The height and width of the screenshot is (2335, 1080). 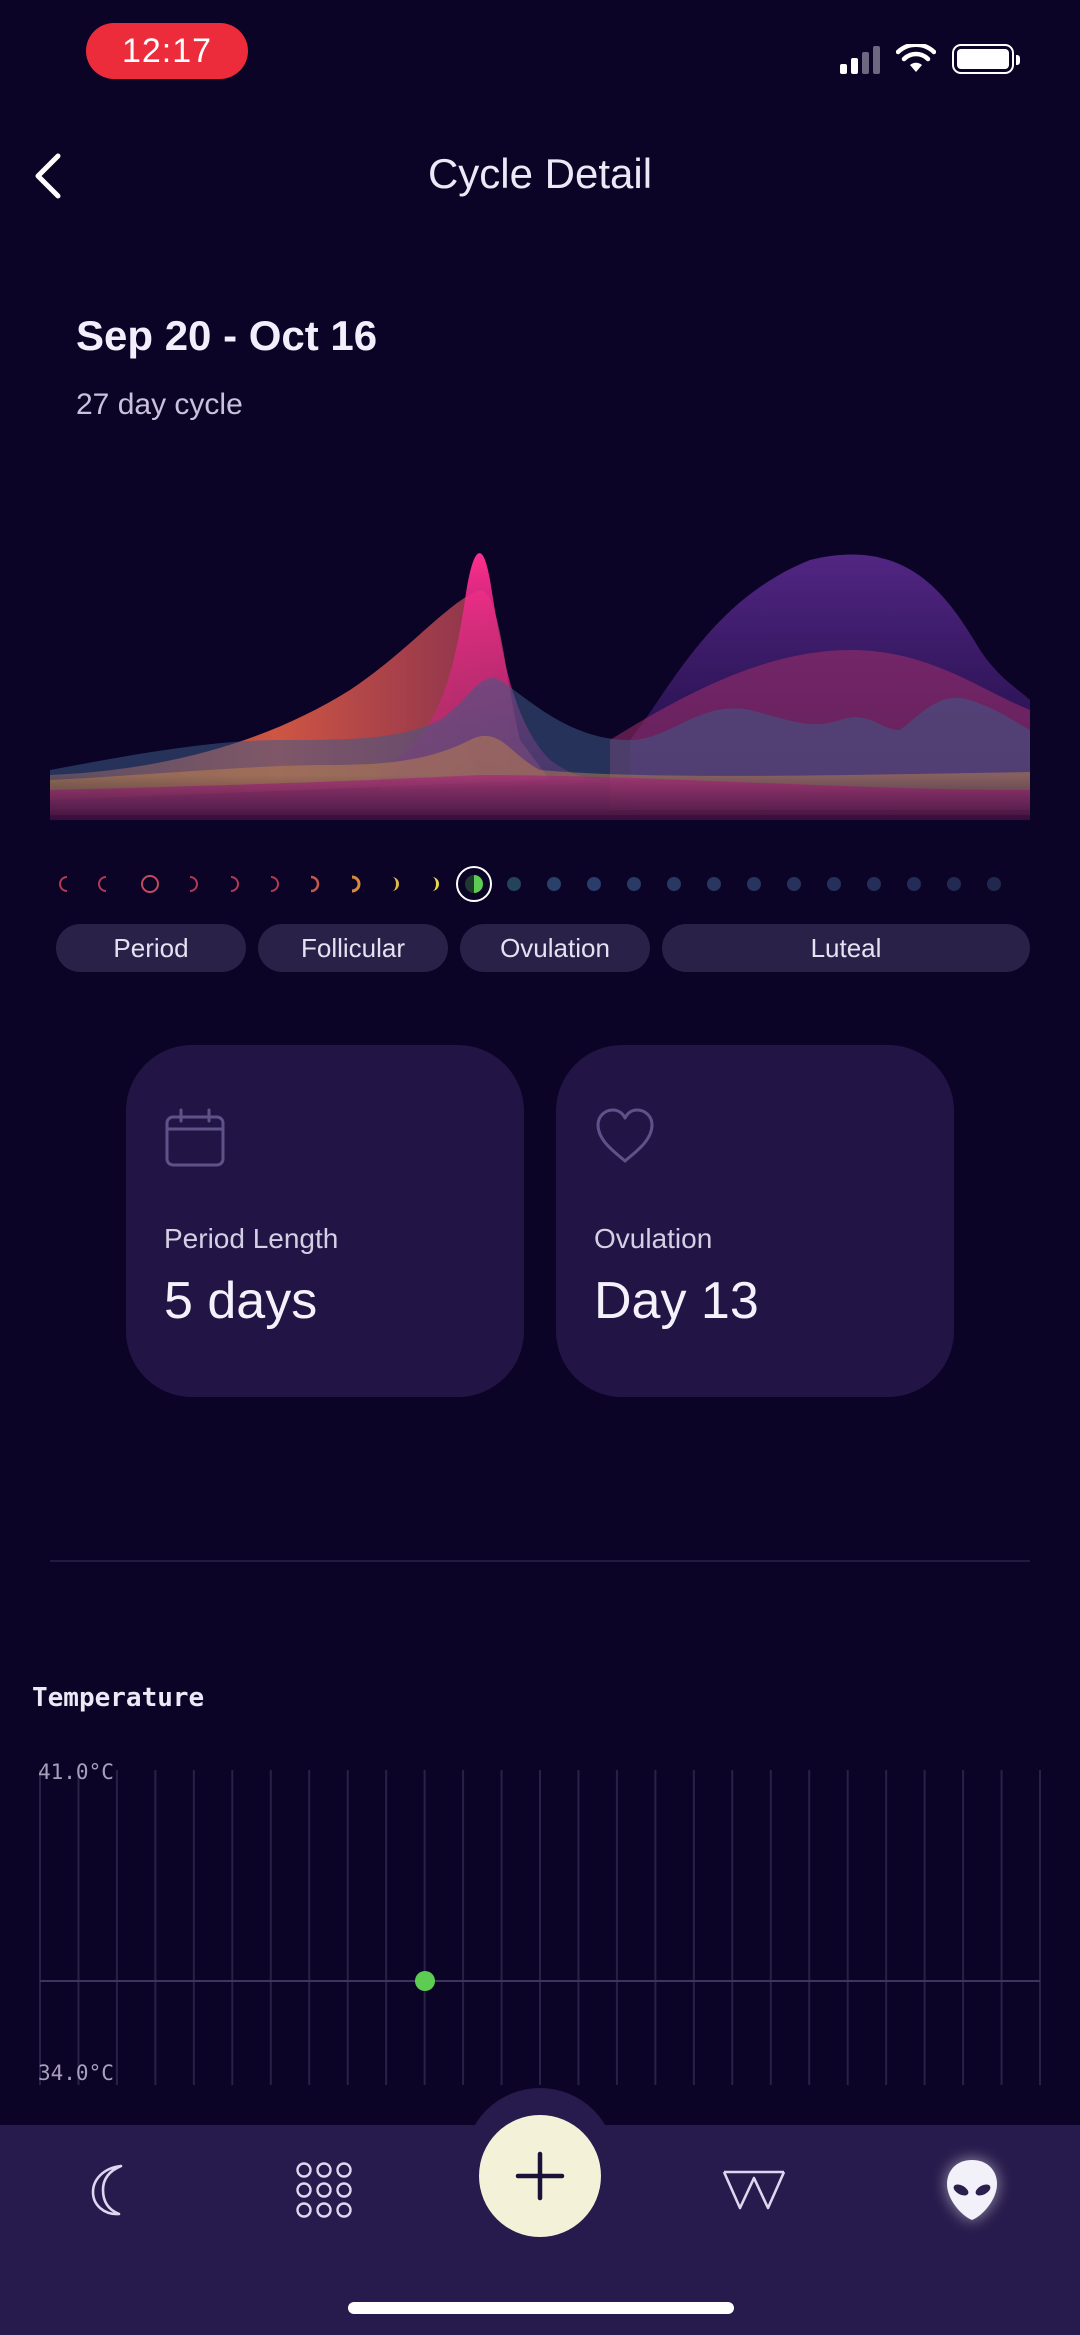 I want to click on temperature-chart: 41.0°C 34.0°C, so click(x=539, y=1922).